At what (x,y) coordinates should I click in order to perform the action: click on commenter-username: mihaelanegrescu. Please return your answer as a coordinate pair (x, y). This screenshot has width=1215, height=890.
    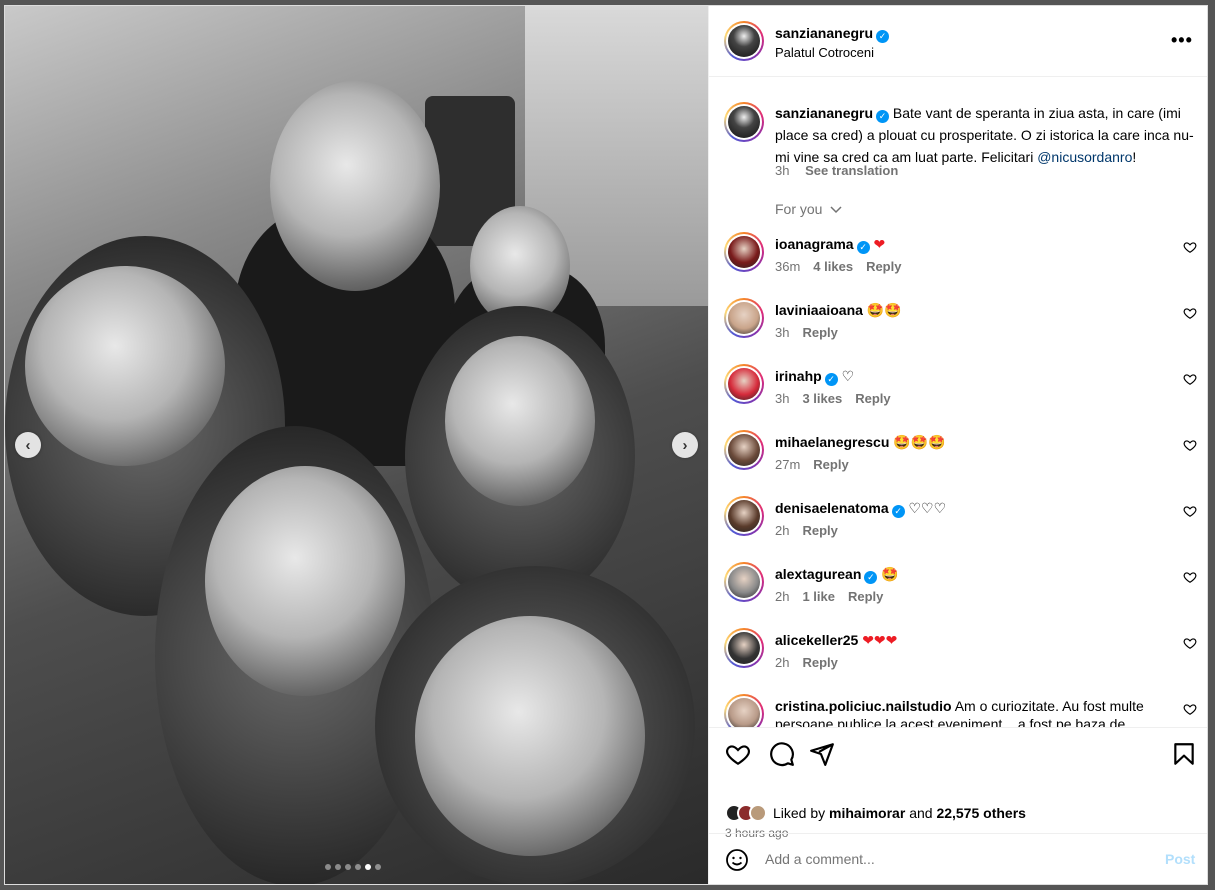
    Looking at the image, I should click on (832, 442).